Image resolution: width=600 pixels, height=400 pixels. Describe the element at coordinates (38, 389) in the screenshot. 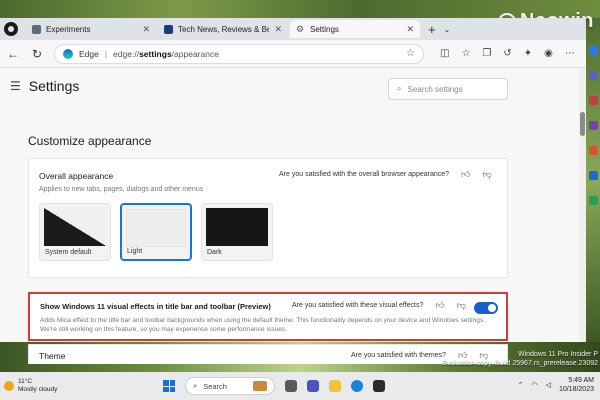

I see `weather-desc: Mostly cloudy` at that location.